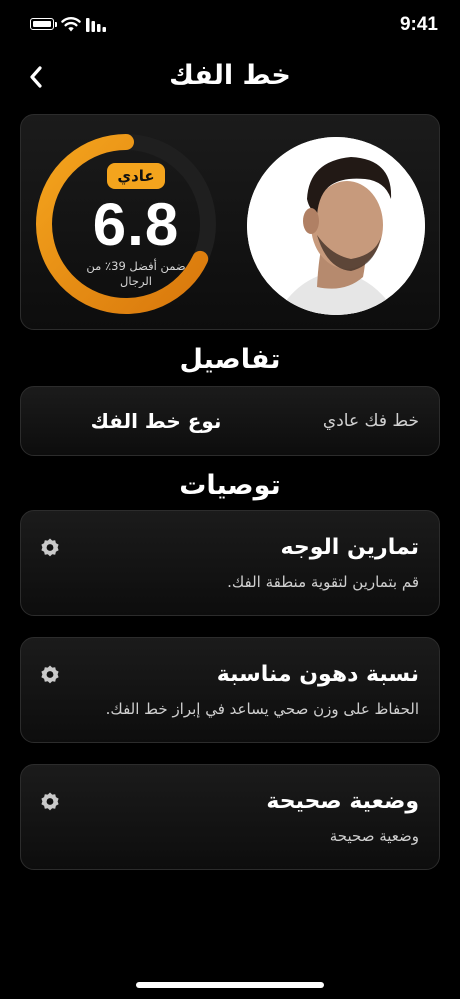  What do you see at coordinates (418, 24) in the screenshot?
I see `status-time: 9:41` at bounding box center [418, 24].